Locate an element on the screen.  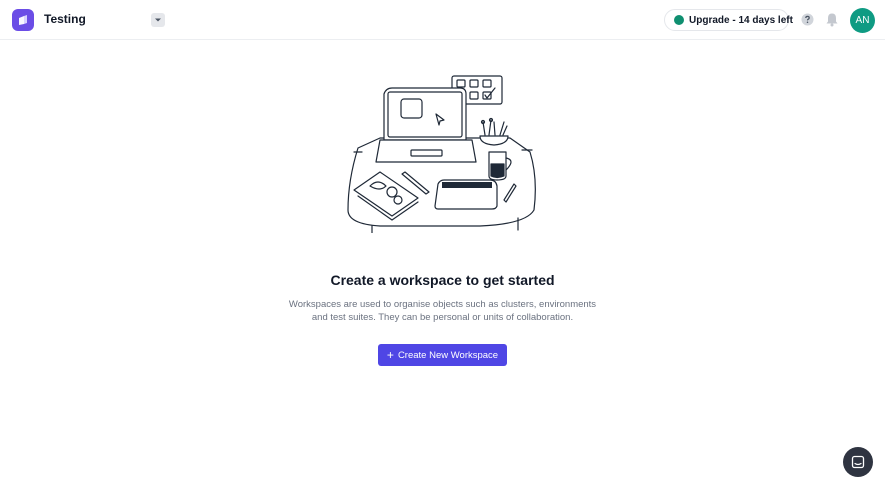
upgrade-button: Upgrade - 14 days left is located at coordinates (728, 20).